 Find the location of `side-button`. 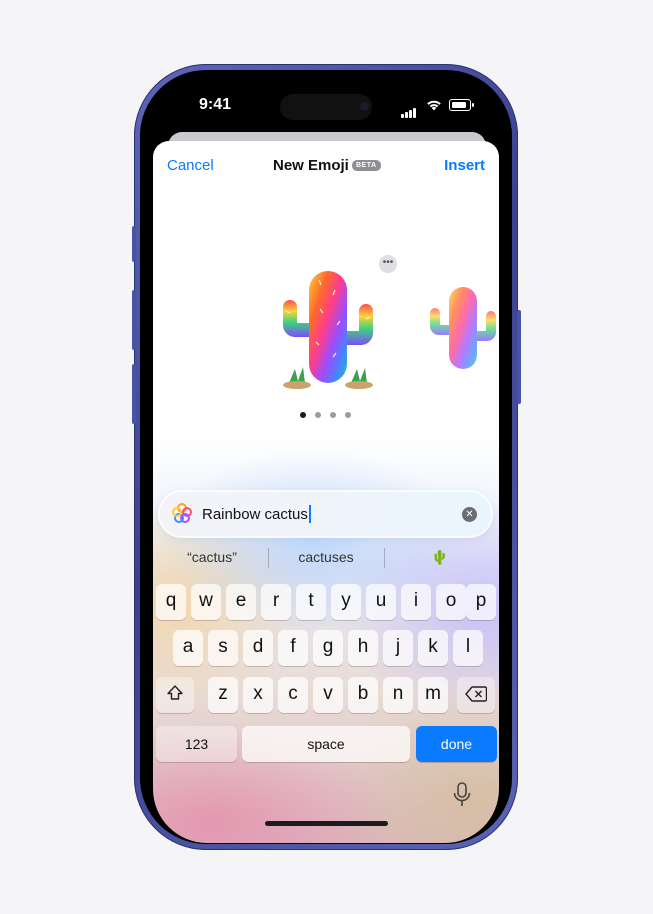

side-button is located at coordinates (519, 357).